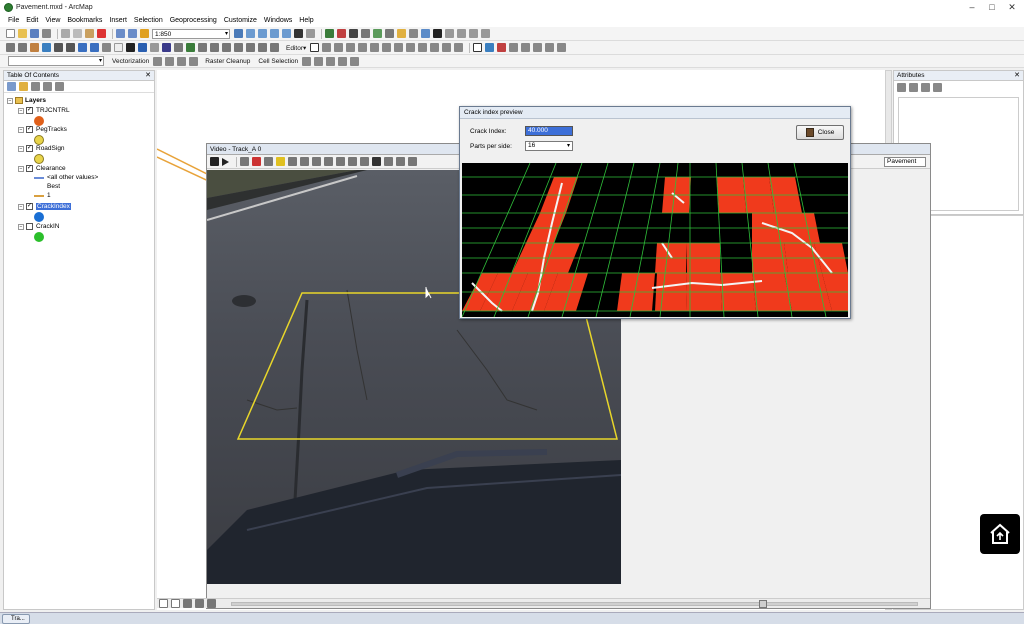  What do you see at coordinates (11, 86) in the screenshot?
I see `list-by-drawing-order-icon` at bounding box center [11, 86].